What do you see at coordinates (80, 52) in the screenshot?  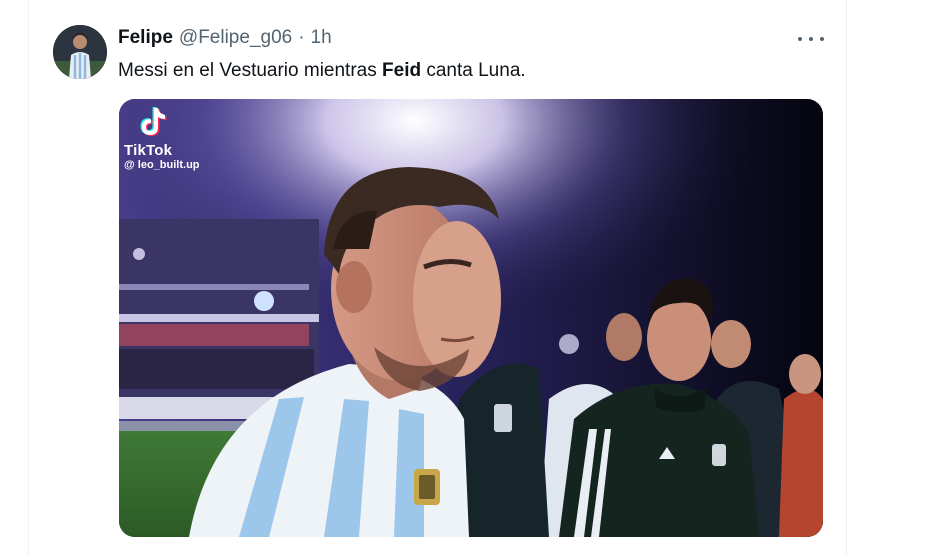 I see `avatar` at bounding box center [80, 52].